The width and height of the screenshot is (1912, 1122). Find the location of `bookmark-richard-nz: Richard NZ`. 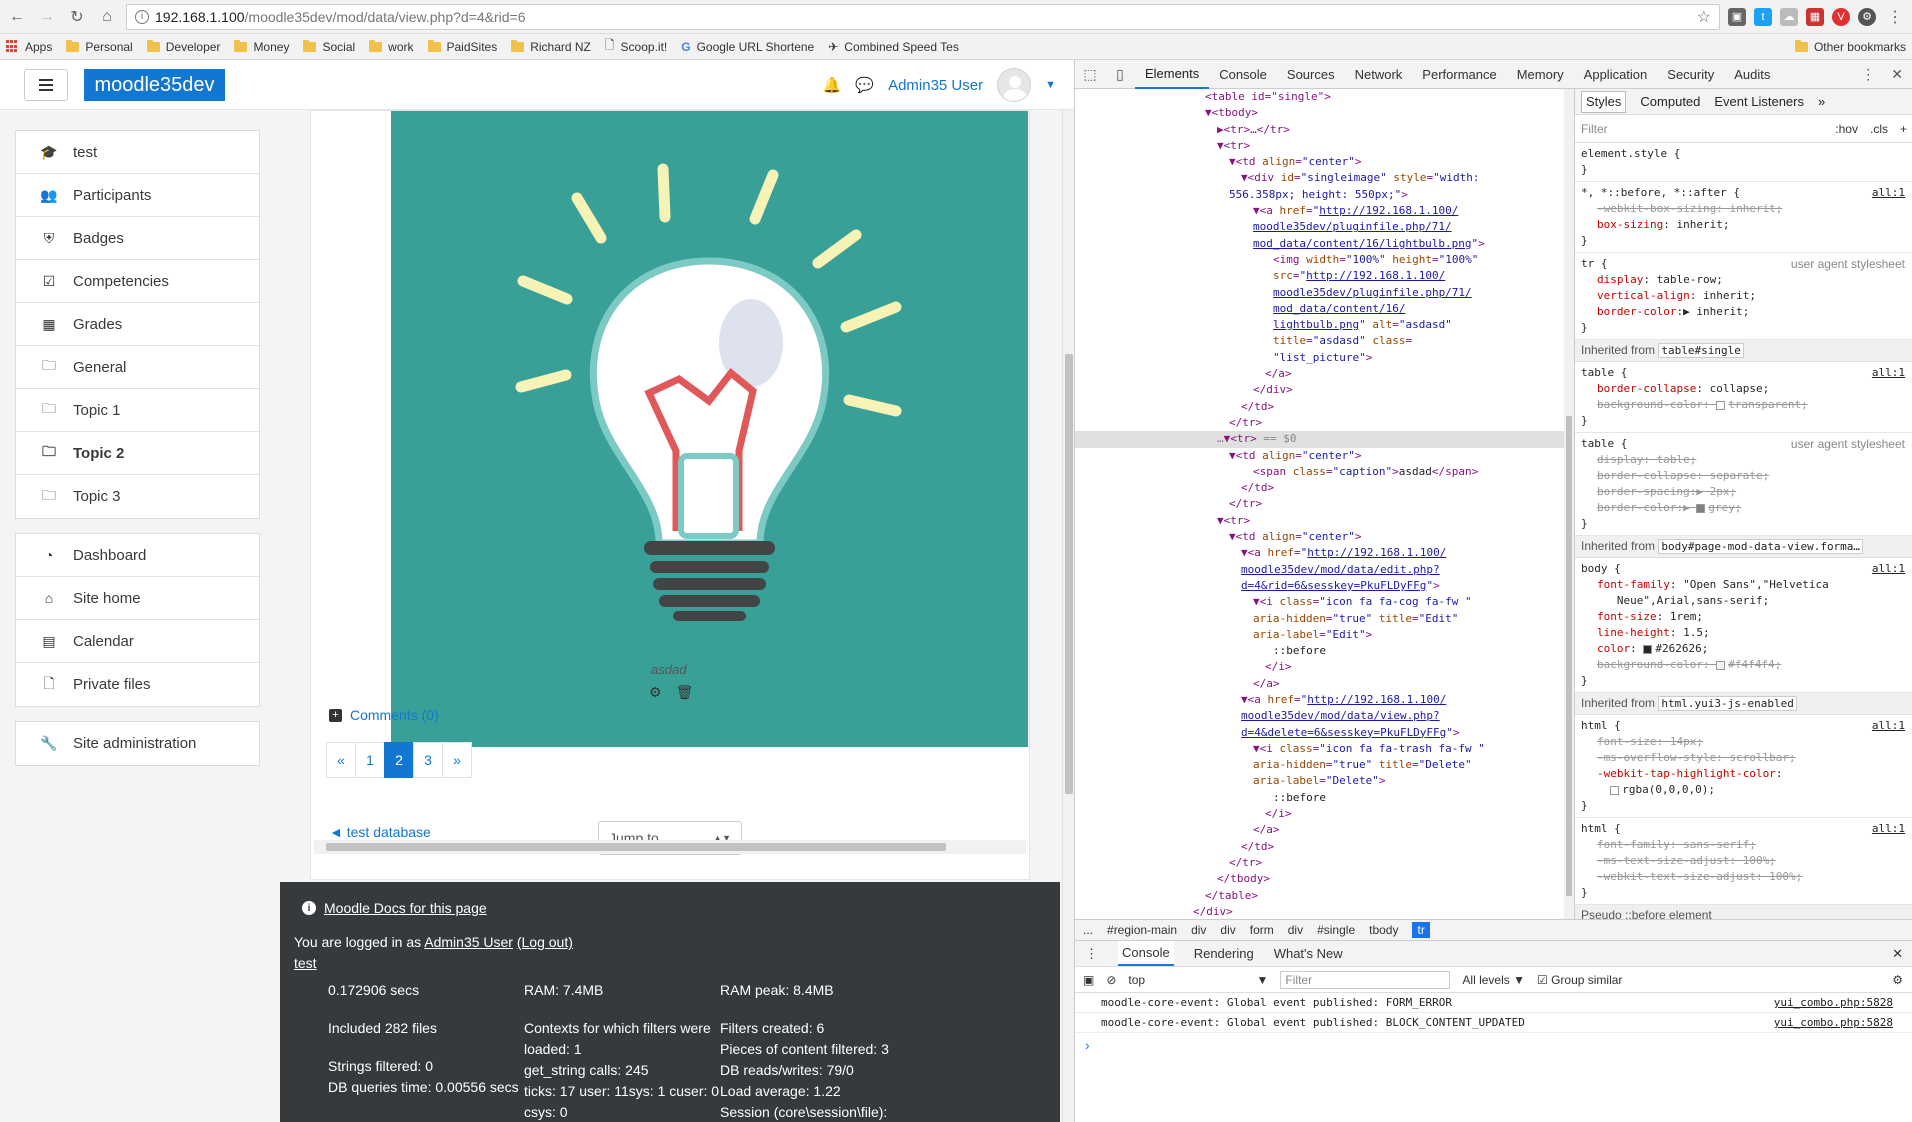

bookmark-richard-nz: Richard NZ is located at coordinates (551, 46).